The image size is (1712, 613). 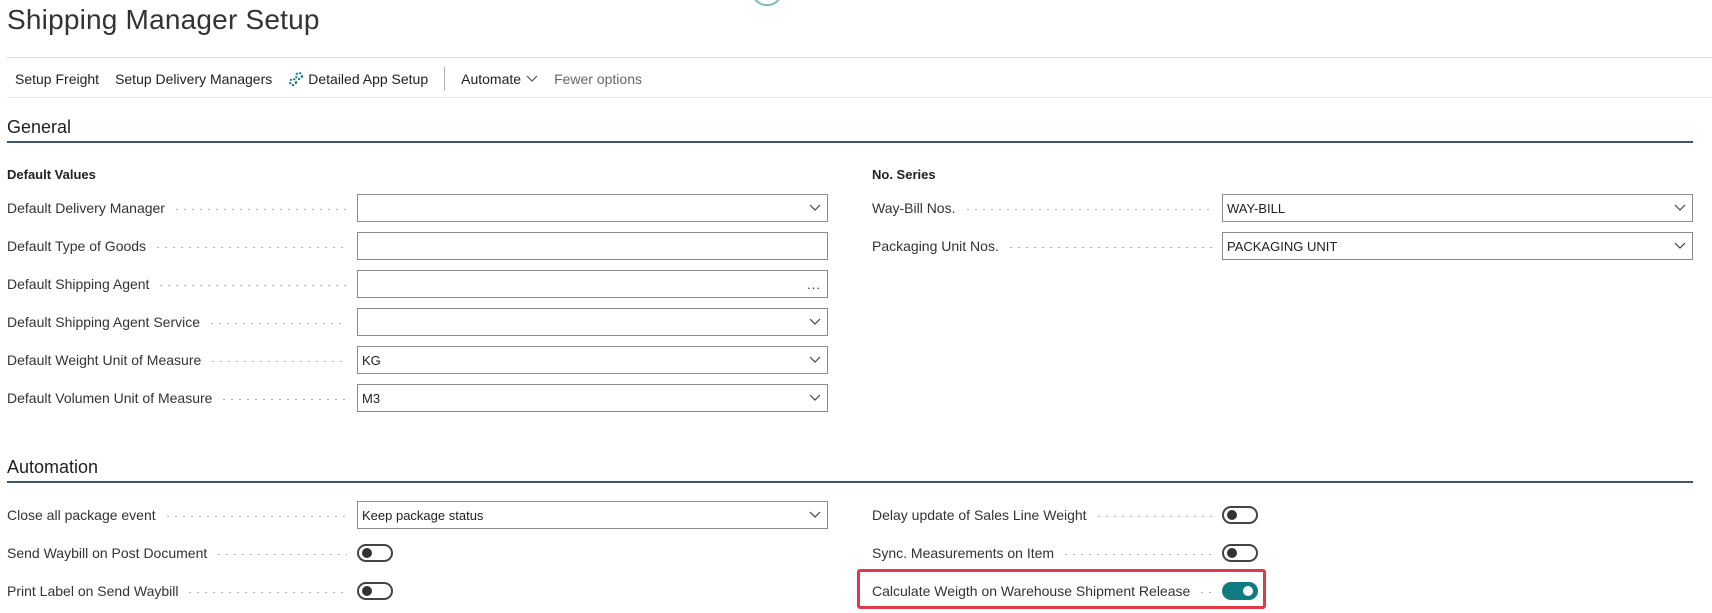 I want to click on field-label: Default Shipping Agent Service, so click(x=104, y=322).